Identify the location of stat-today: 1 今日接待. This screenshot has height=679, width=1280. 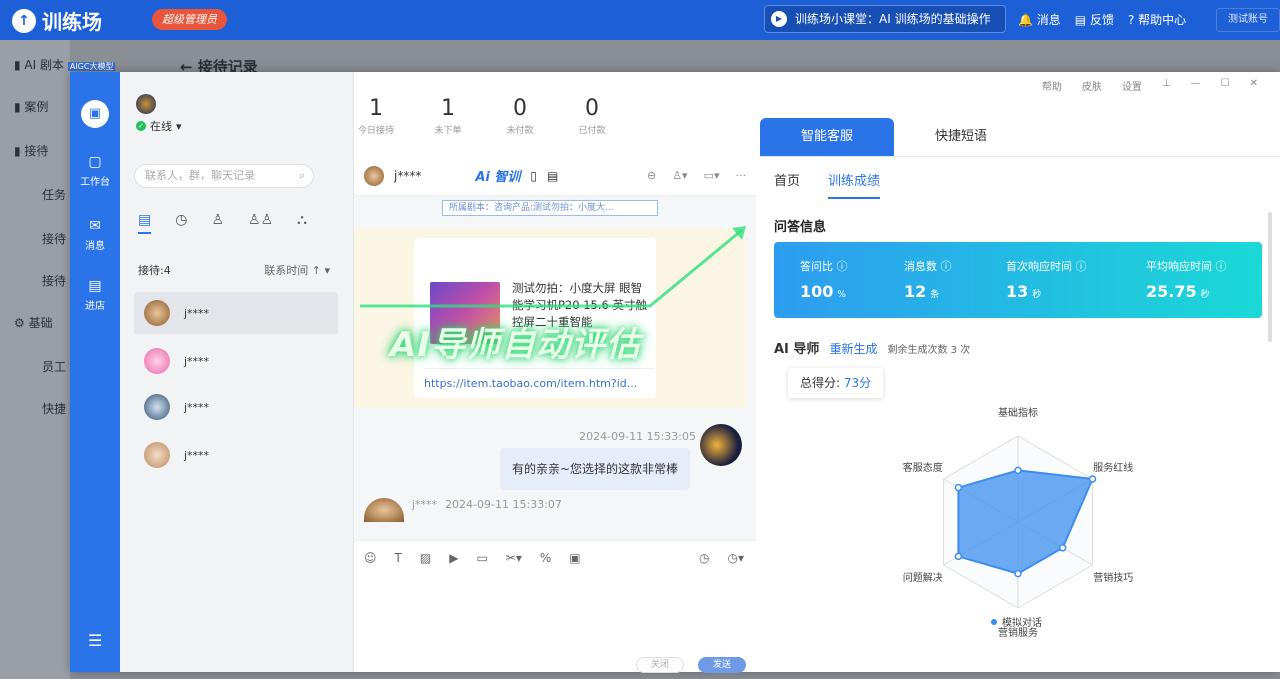
(375, 116).